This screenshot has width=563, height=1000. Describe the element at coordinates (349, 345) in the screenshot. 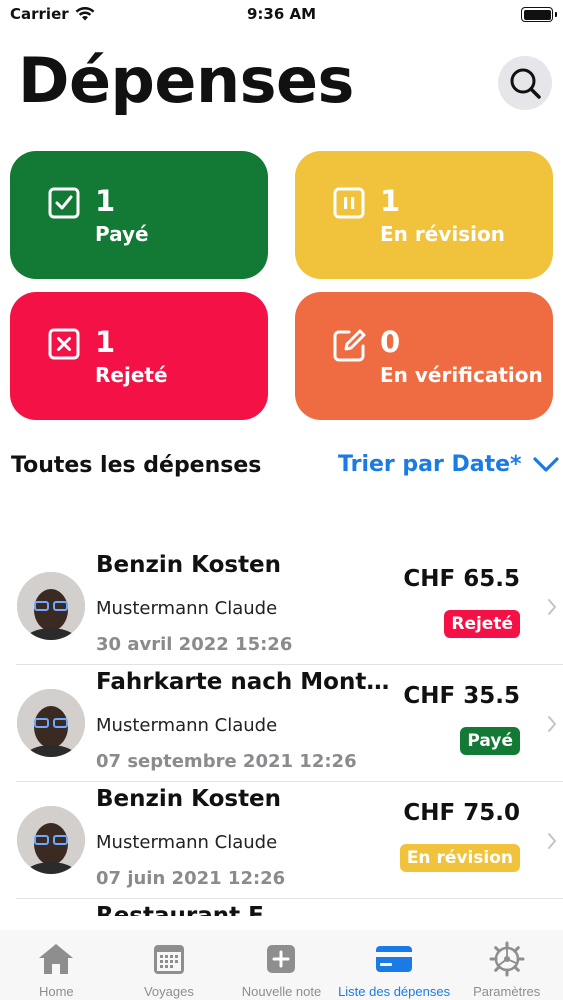

I see `edit-square-icon` at that location.